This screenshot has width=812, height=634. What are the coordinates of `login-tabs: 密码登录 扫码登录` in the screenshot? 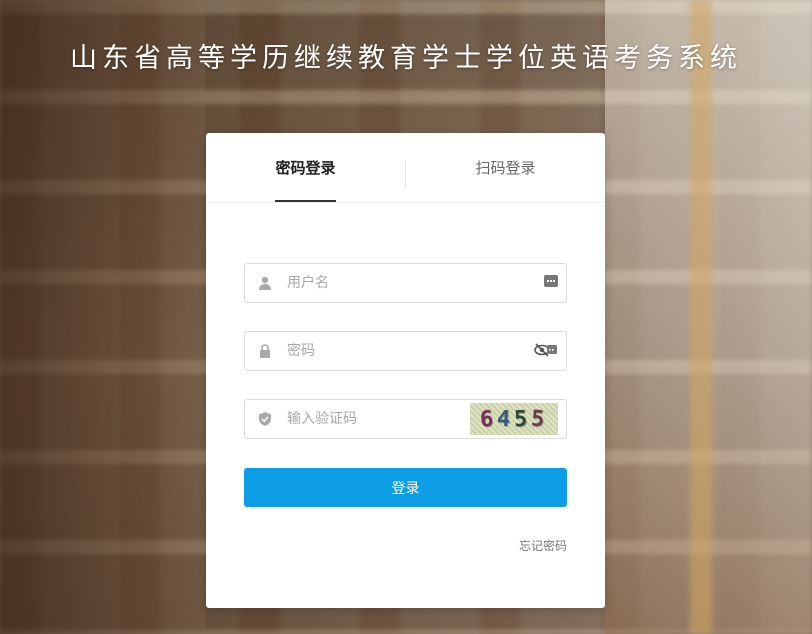 It's located at (405, 168).